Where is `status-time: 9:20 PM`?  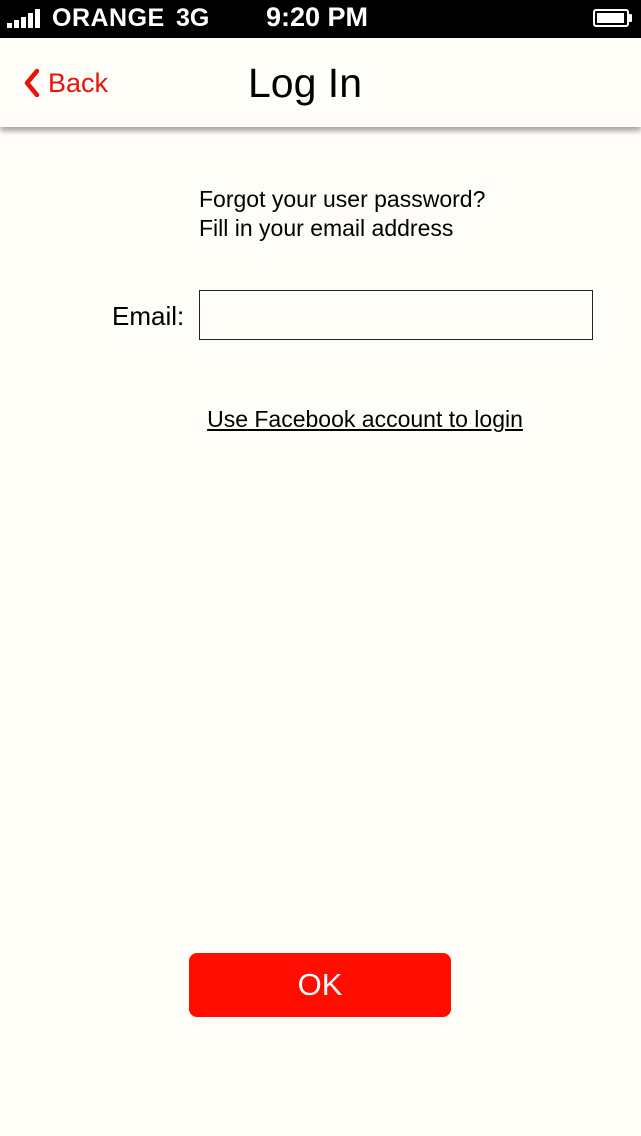 status-time: 9:20 PM is located at coordinates (317, 17).